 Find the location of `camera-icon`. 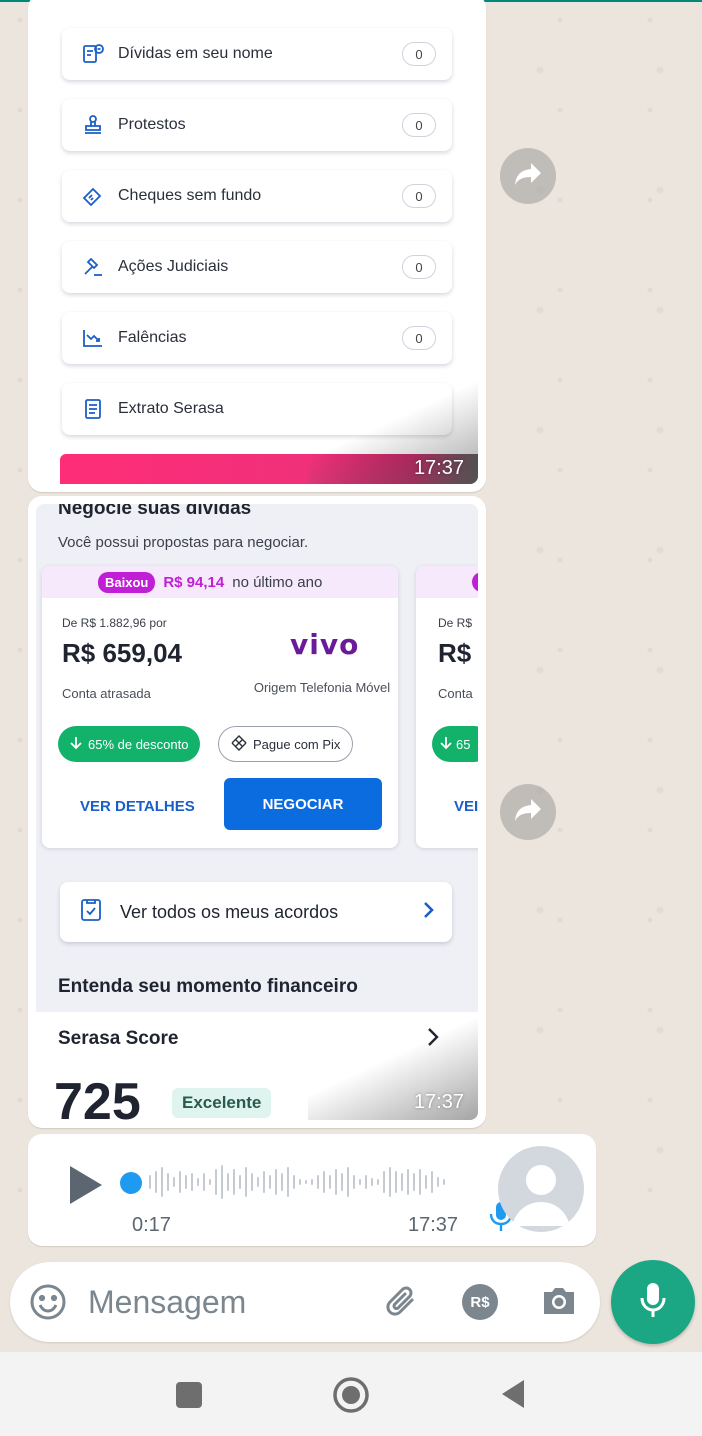

camera-icon is located at coordinates (559, 1303).